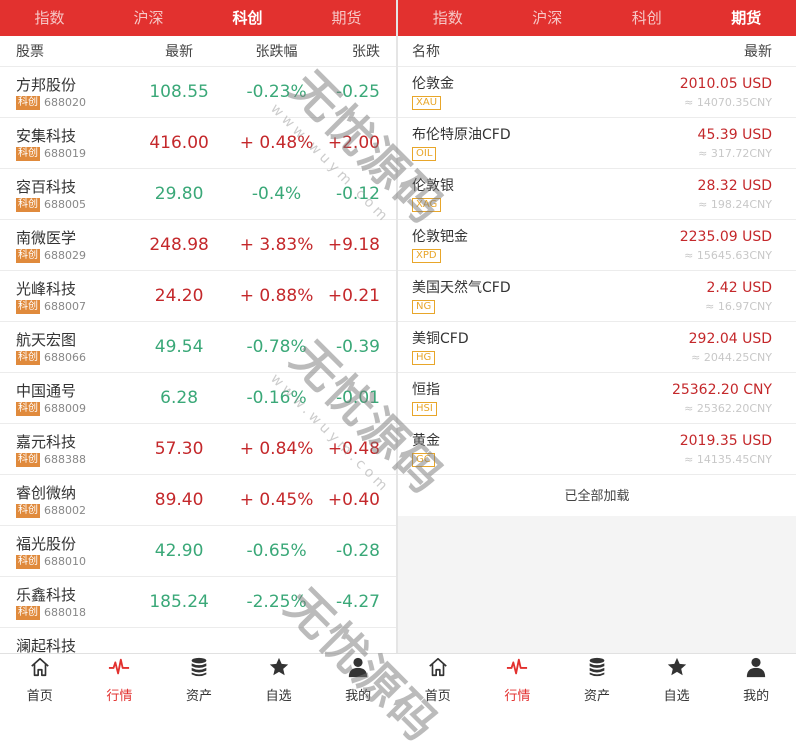 Image resolution: width=796 pixels, height=754 pixels. Describe the element at coordinates (361, 449) in the screenshot. I see `stock-change: +0.48` at that location.